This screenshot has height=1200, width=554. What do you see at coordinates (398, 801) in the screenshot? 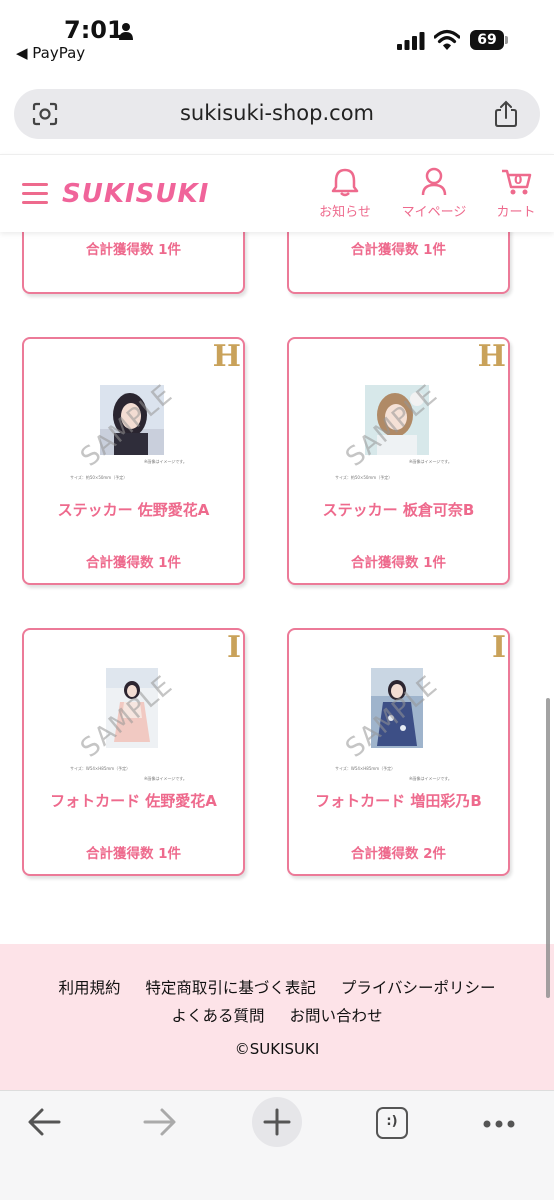
I see `card-title: フォトカード 増田彩乃B` at bounding box center [398, 801].